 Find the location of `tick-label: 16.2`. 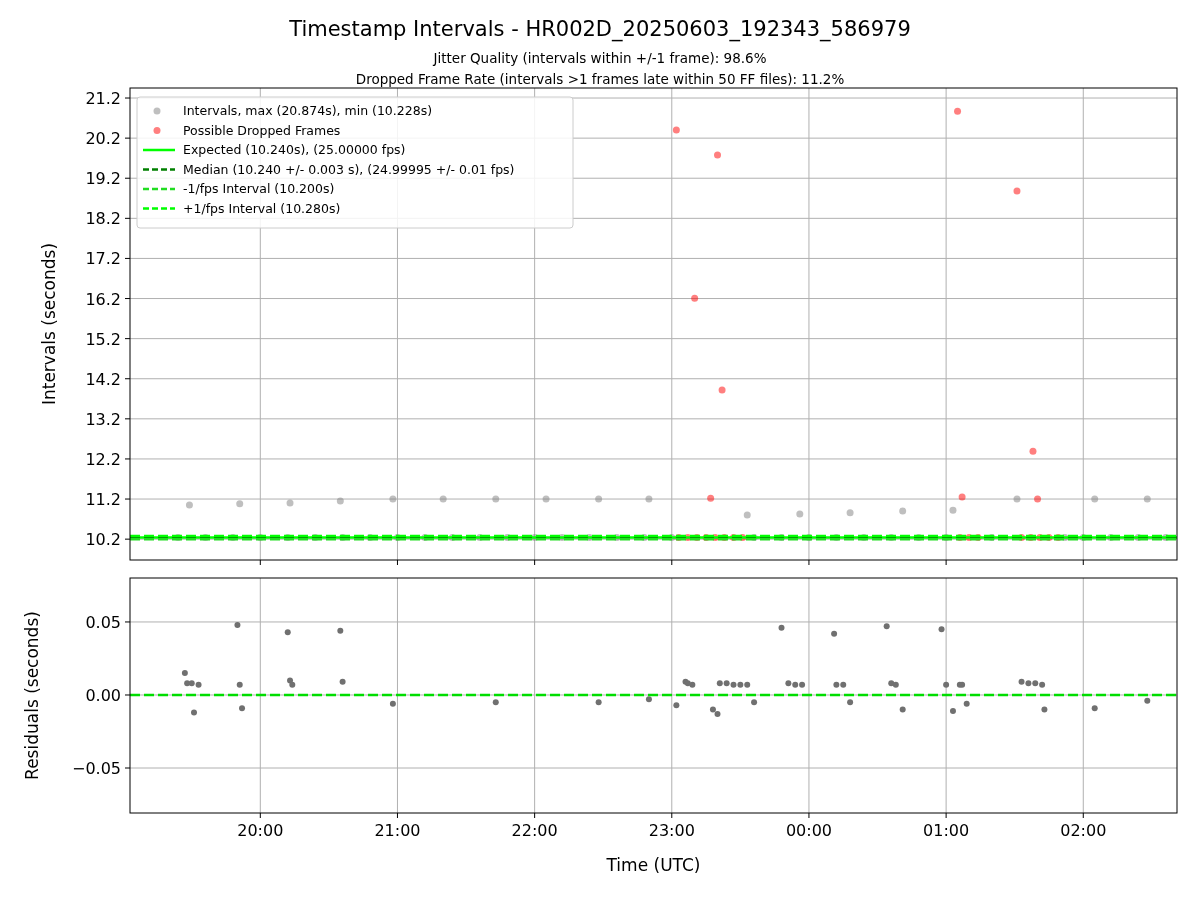

tick-label: 16.2 is located at coordinates (103, 299).